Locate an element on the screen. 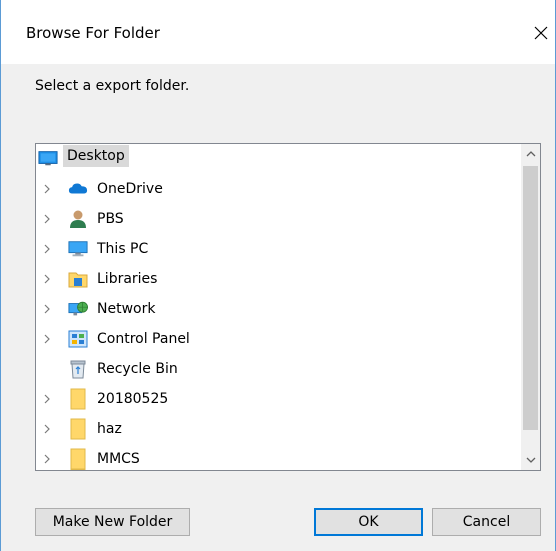 The width and height of the screenshot is (556, 551). tree-item-label: Network is located at coordinates (126, 309).